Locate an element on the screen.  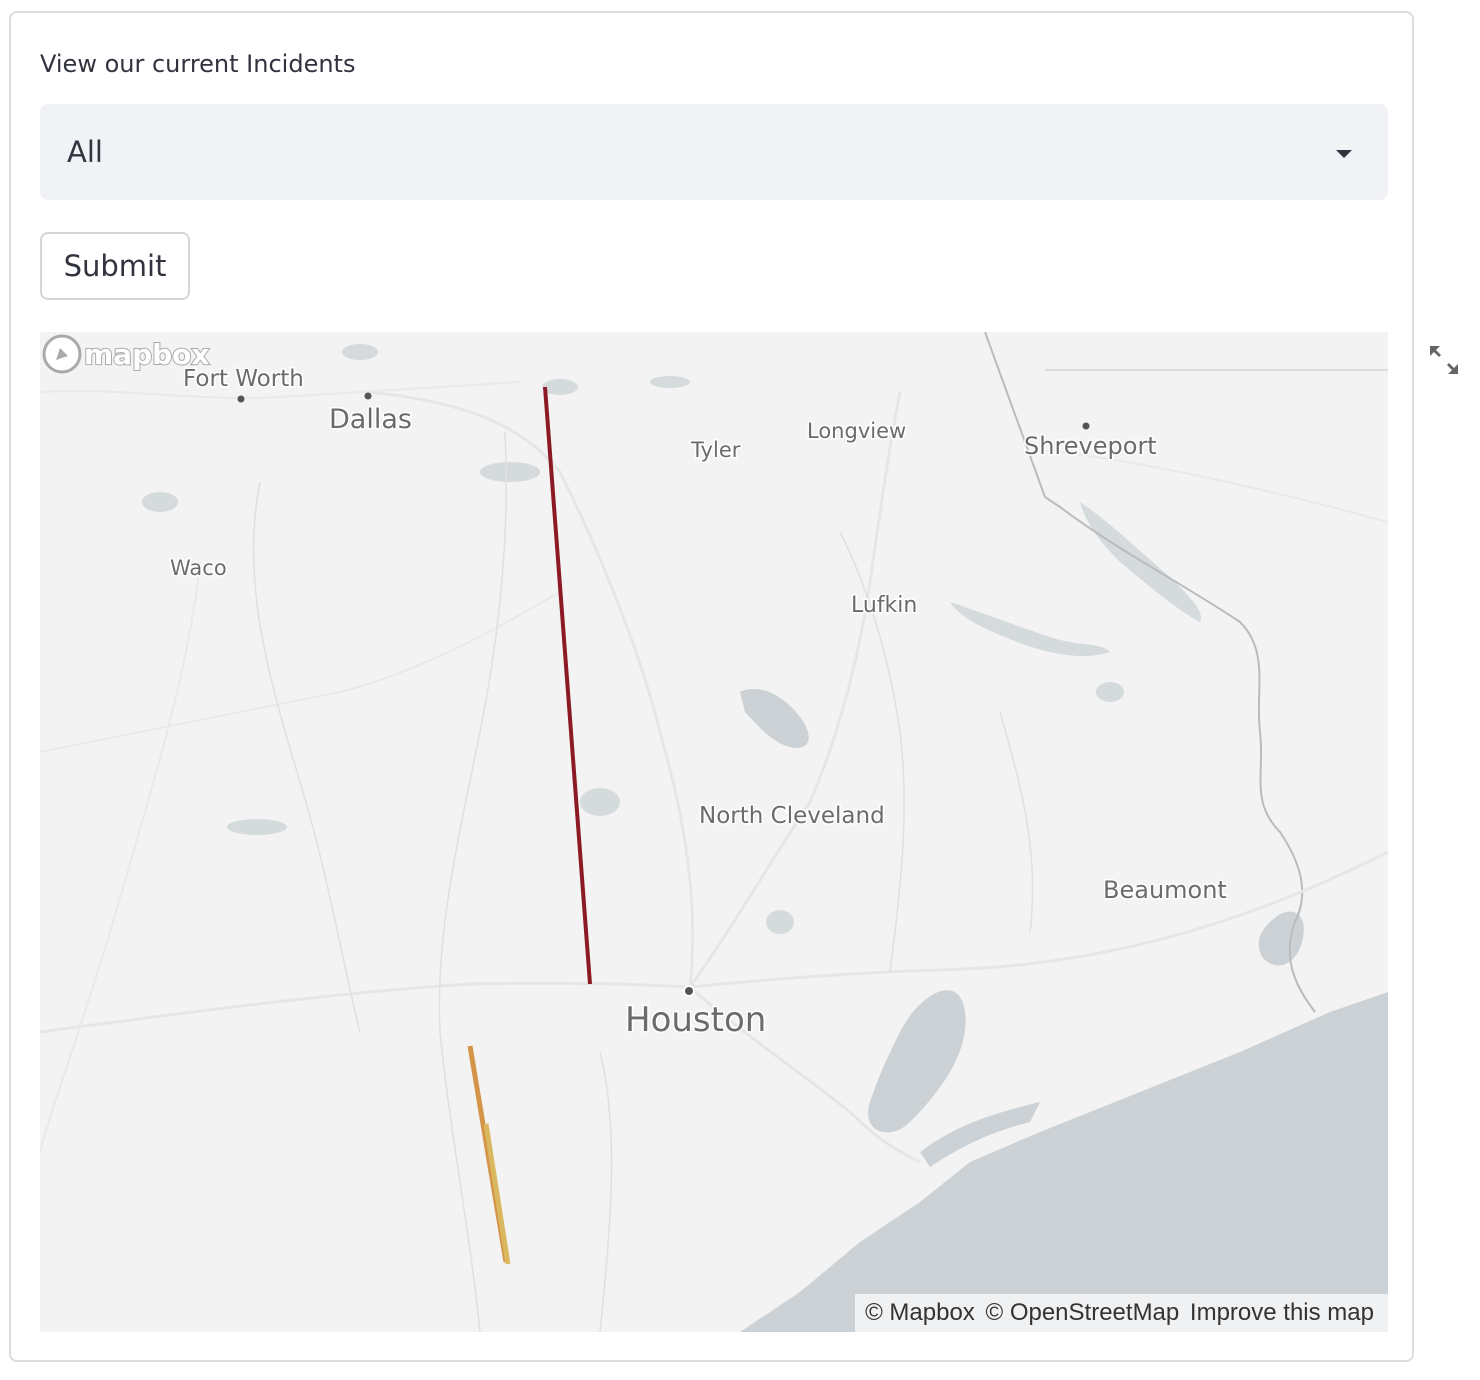
attribution-improve-link: Improve this map is located at coordinates (1282, 1312).